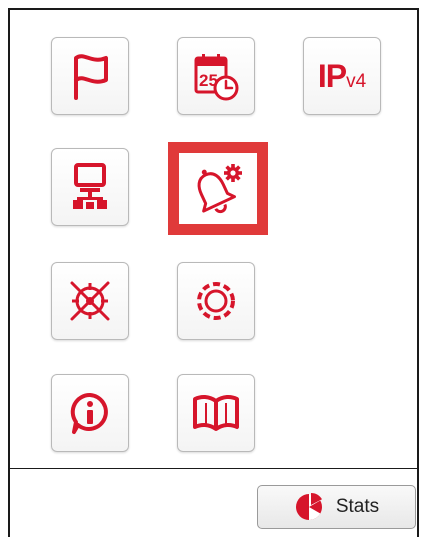 Image resolution: width=424 pixels, height=537 pixels. I want to click on ipv4-tile: IP v4, so click(342, 76).